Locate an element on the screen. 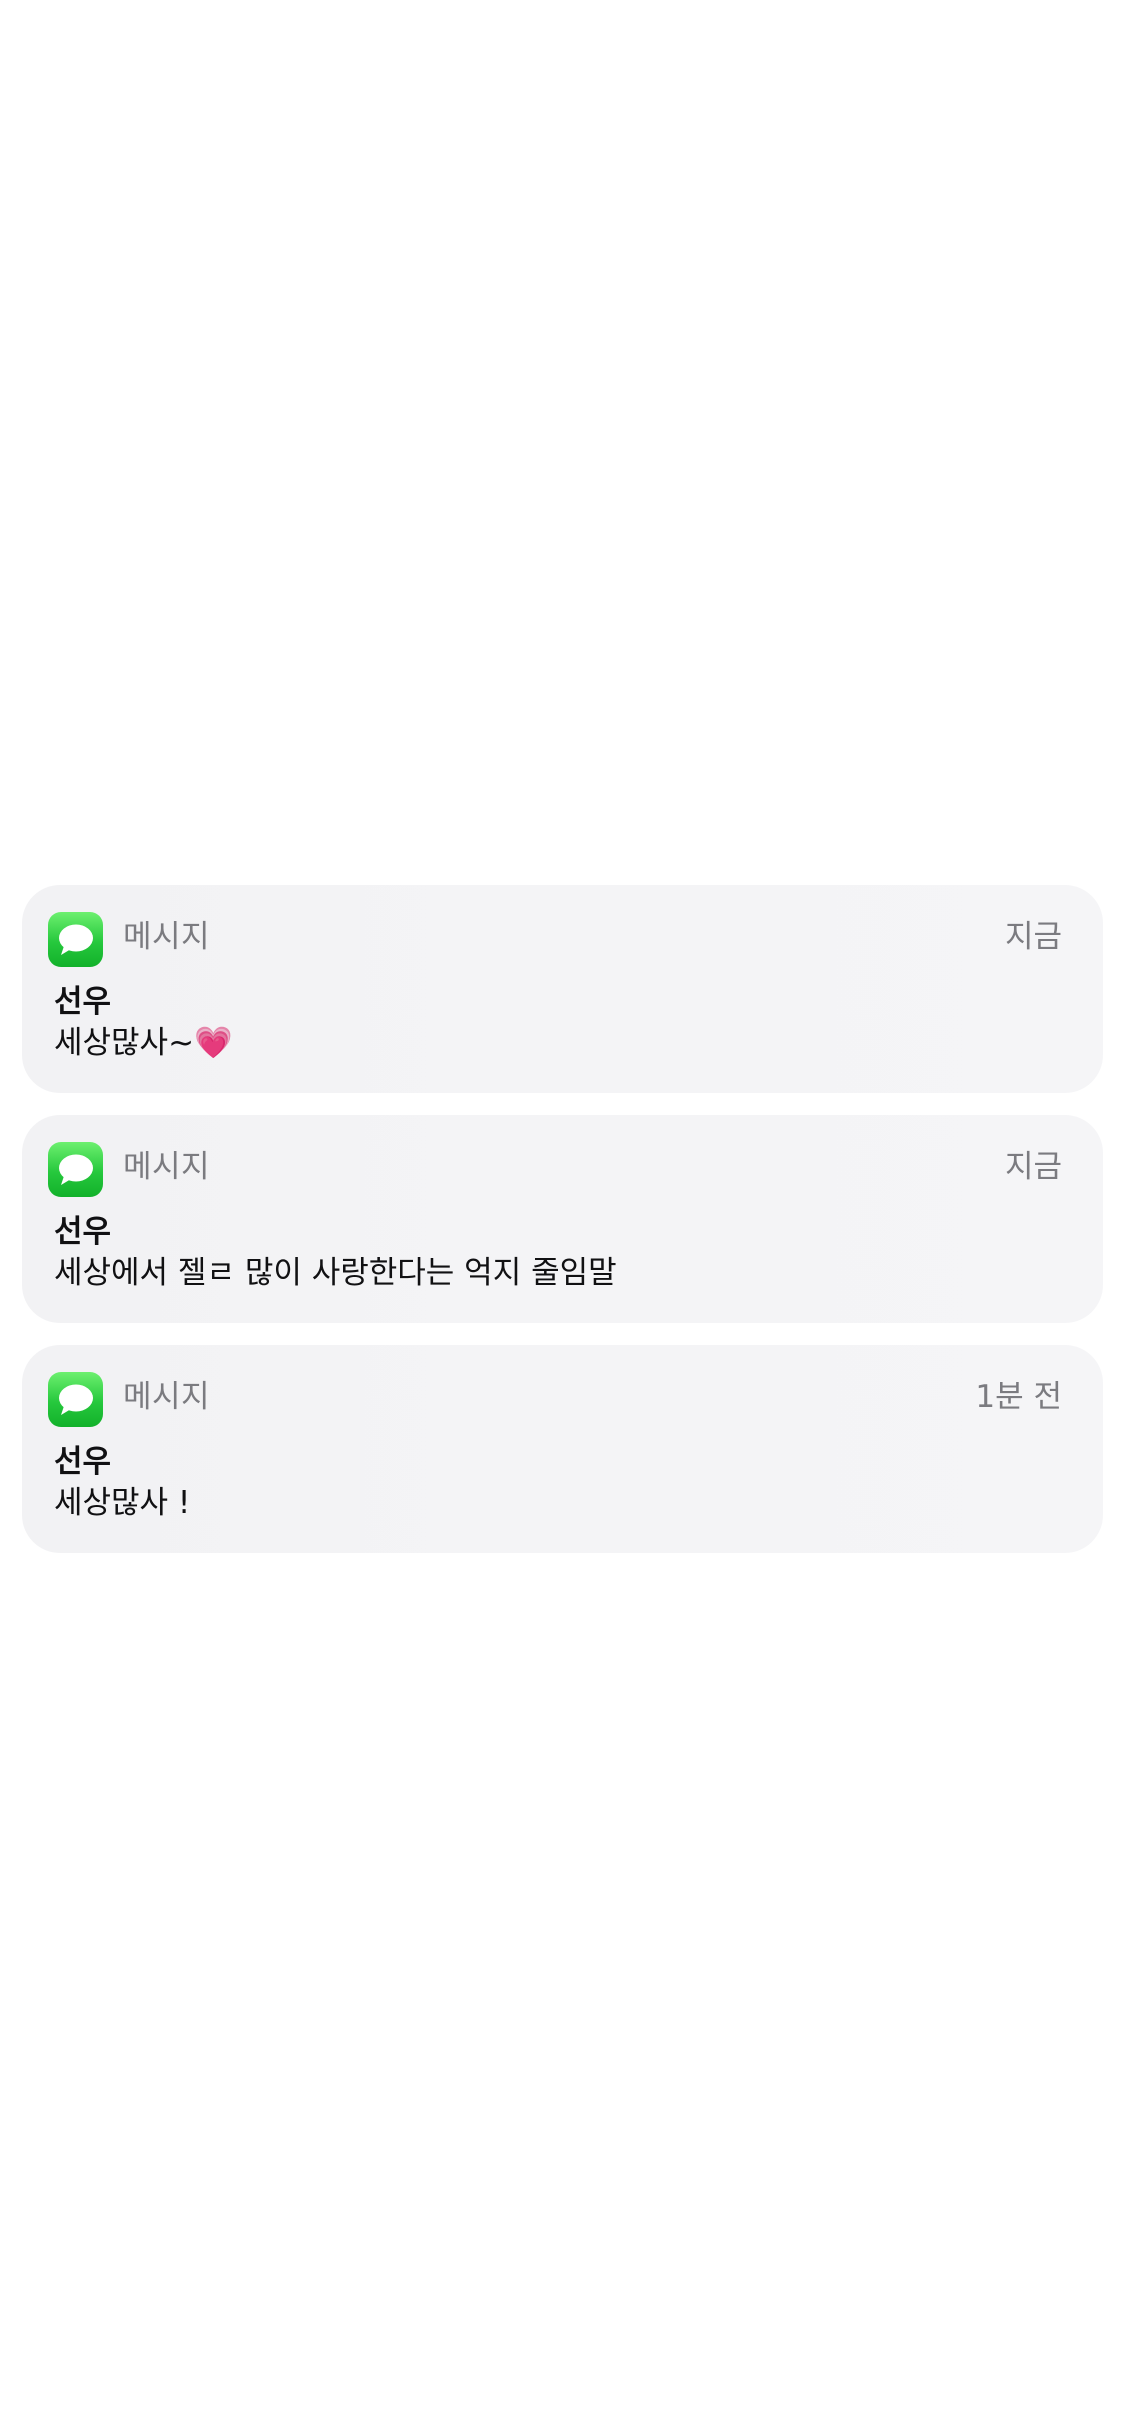 The image size is (1125, 2436). message-preview: 세상많사 ! is located at coordinates (122, 1503).